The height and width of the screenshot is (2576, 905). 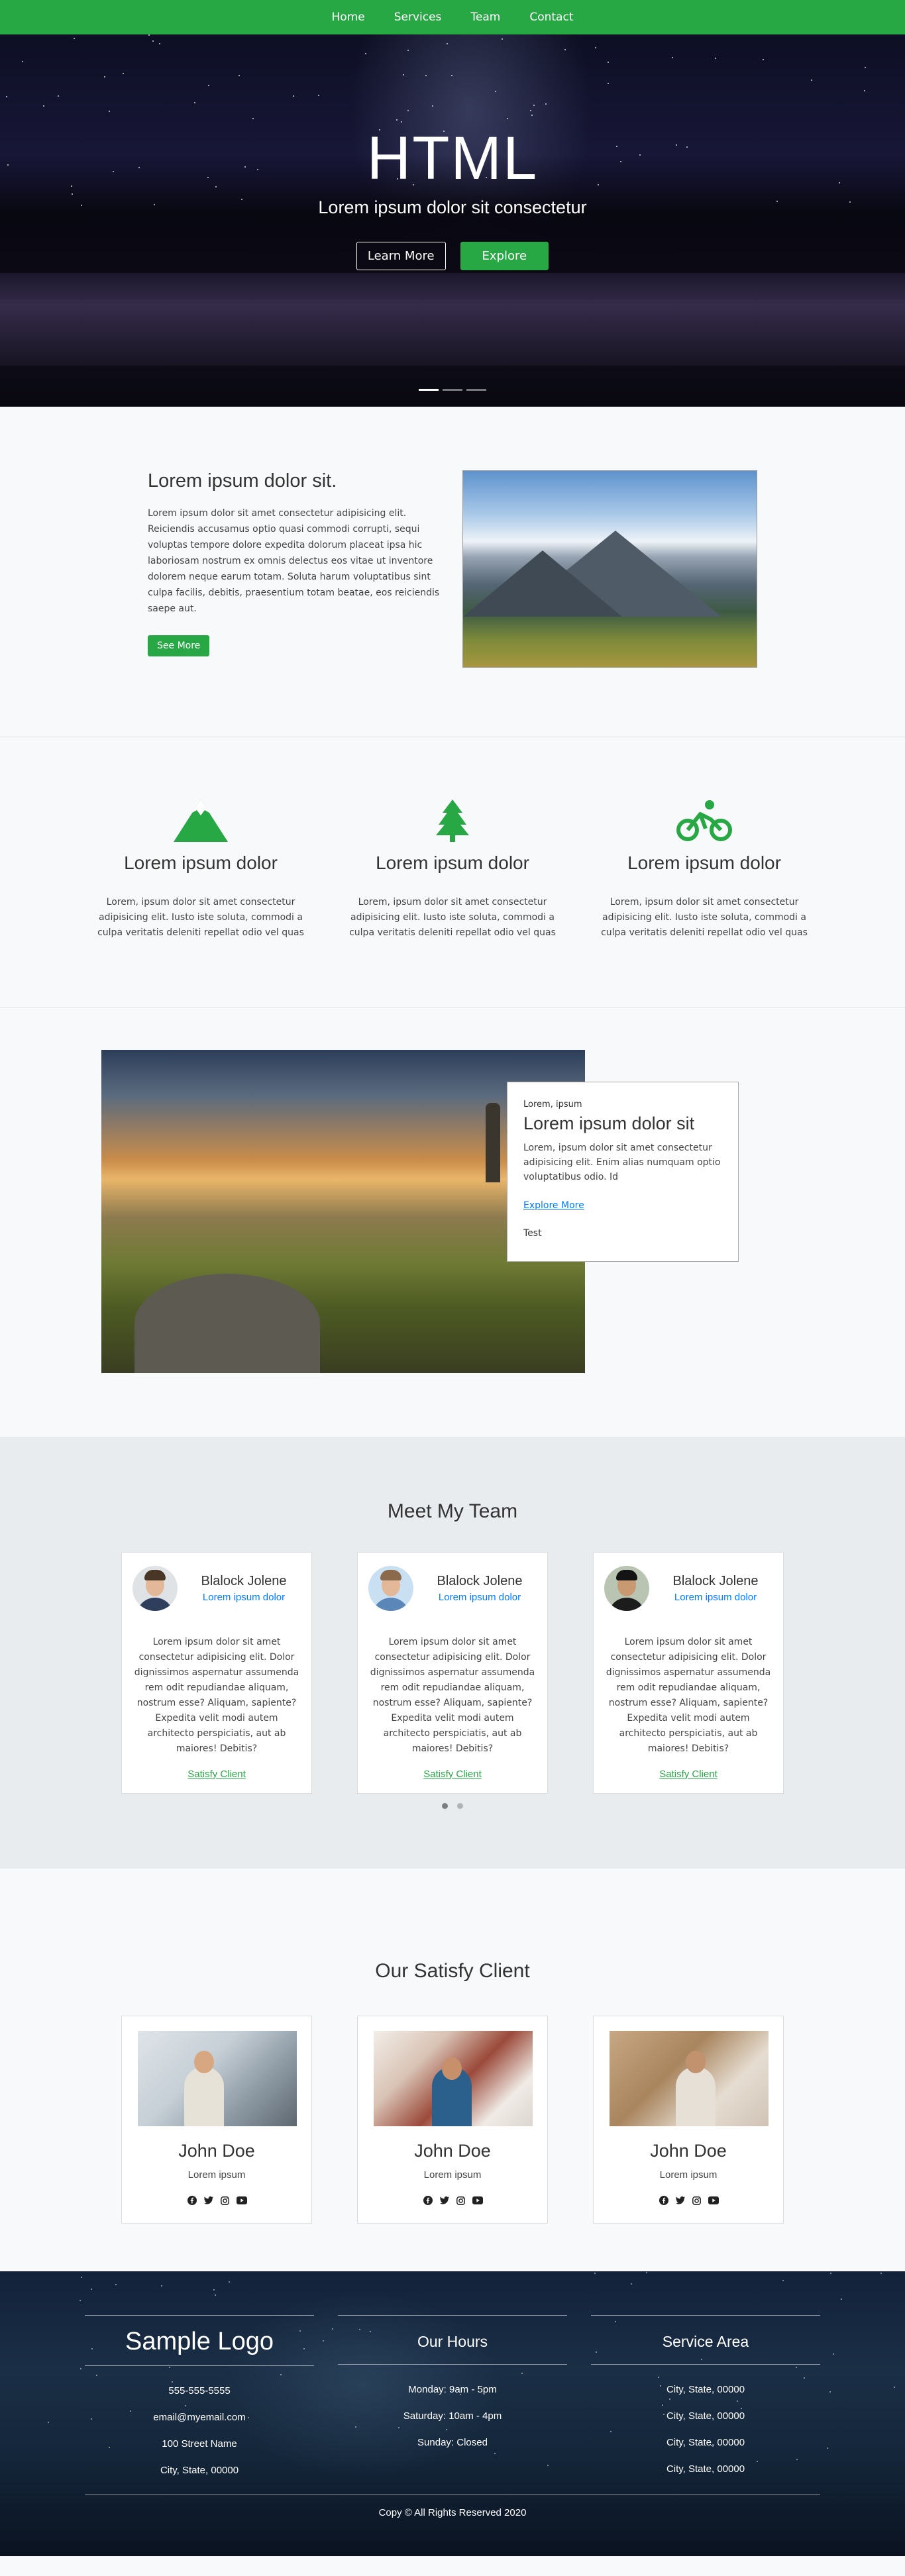 I want to click on client-card: John Doe Lorem ipsum, so click(x=452, y=2120).